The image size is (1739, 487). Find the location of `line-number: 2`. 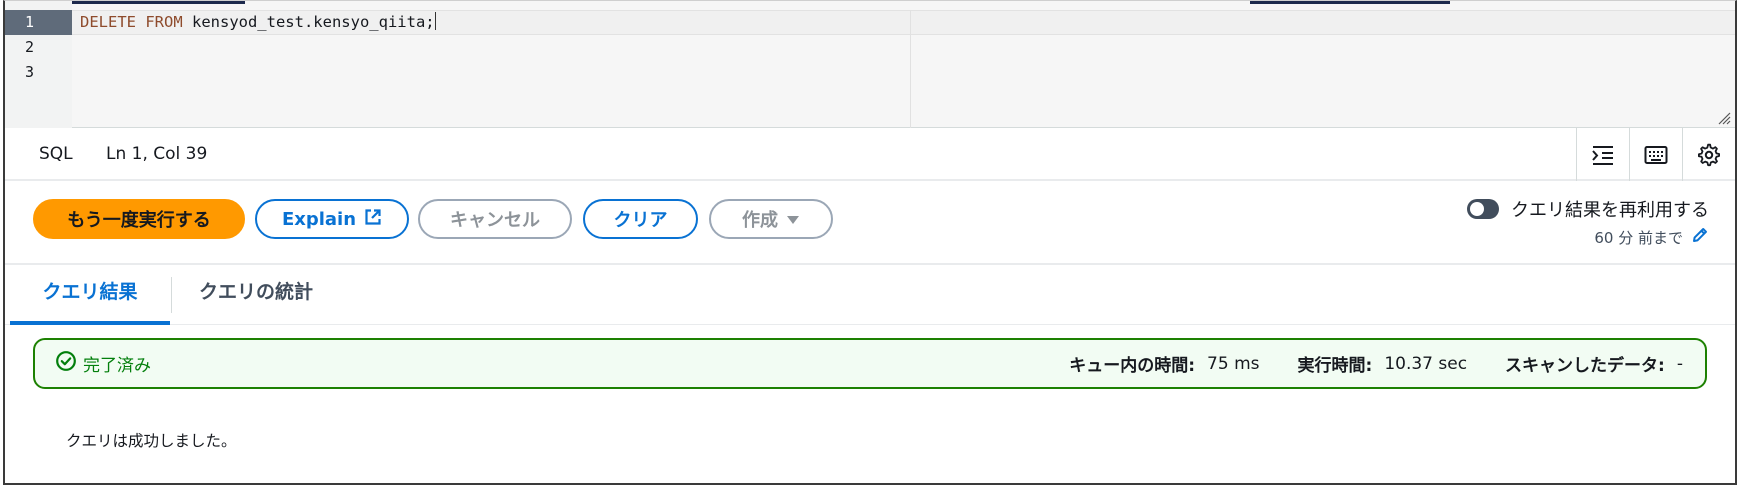

line-number: 2 is located at coordinates (29, 47).